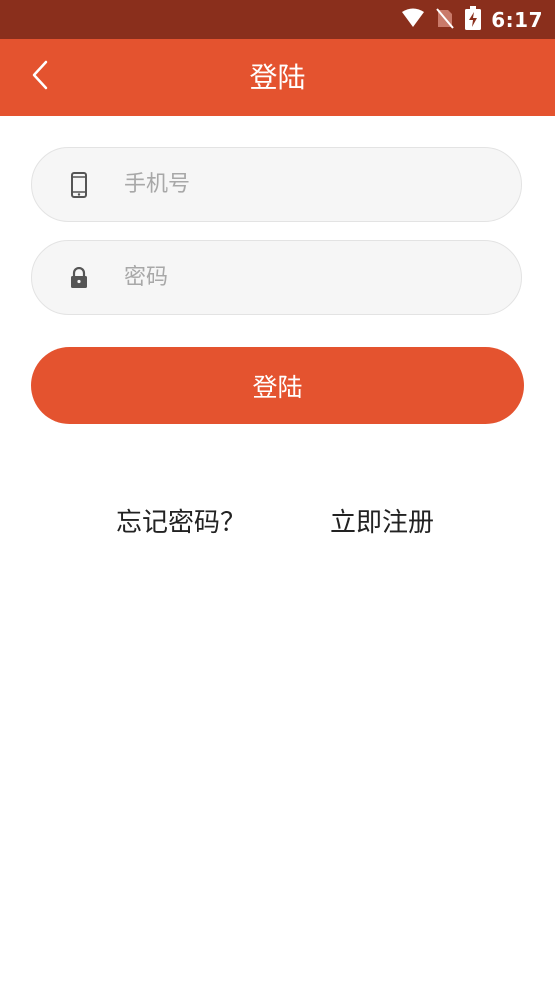 The width and height of the screenshot is (555, 986). What do you see at coordinates (79, 184) in the screenshot?
I see `phone-icon` at bounding box center [79, 184].